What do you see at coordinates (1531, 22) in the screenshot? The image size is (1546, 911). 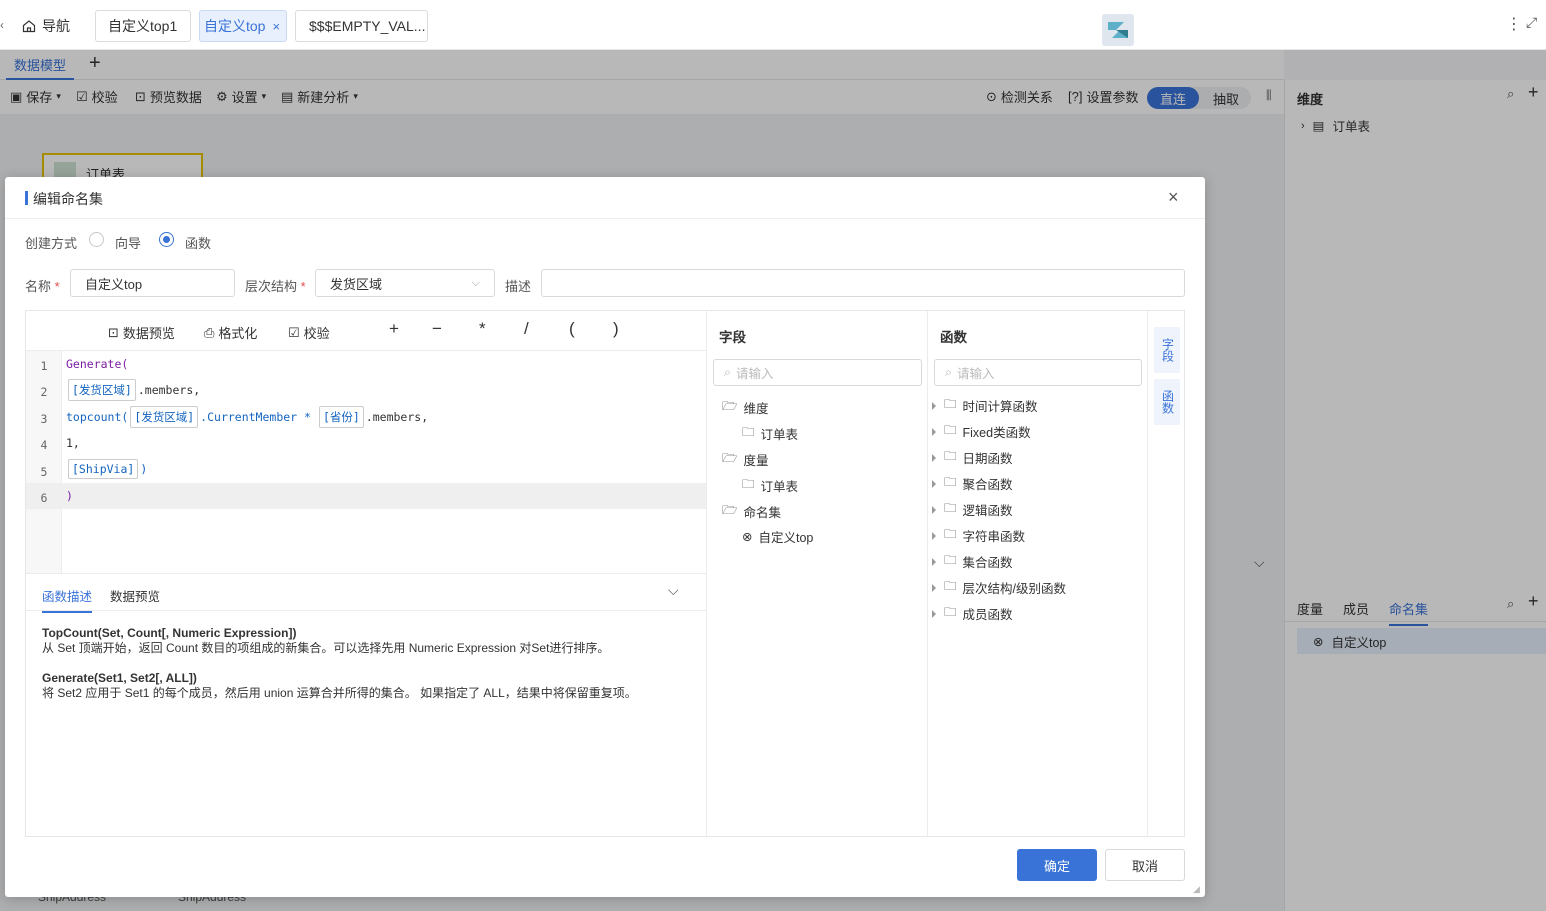 I see `expand-icon: ⤢` at bounding box center [1531, 22].